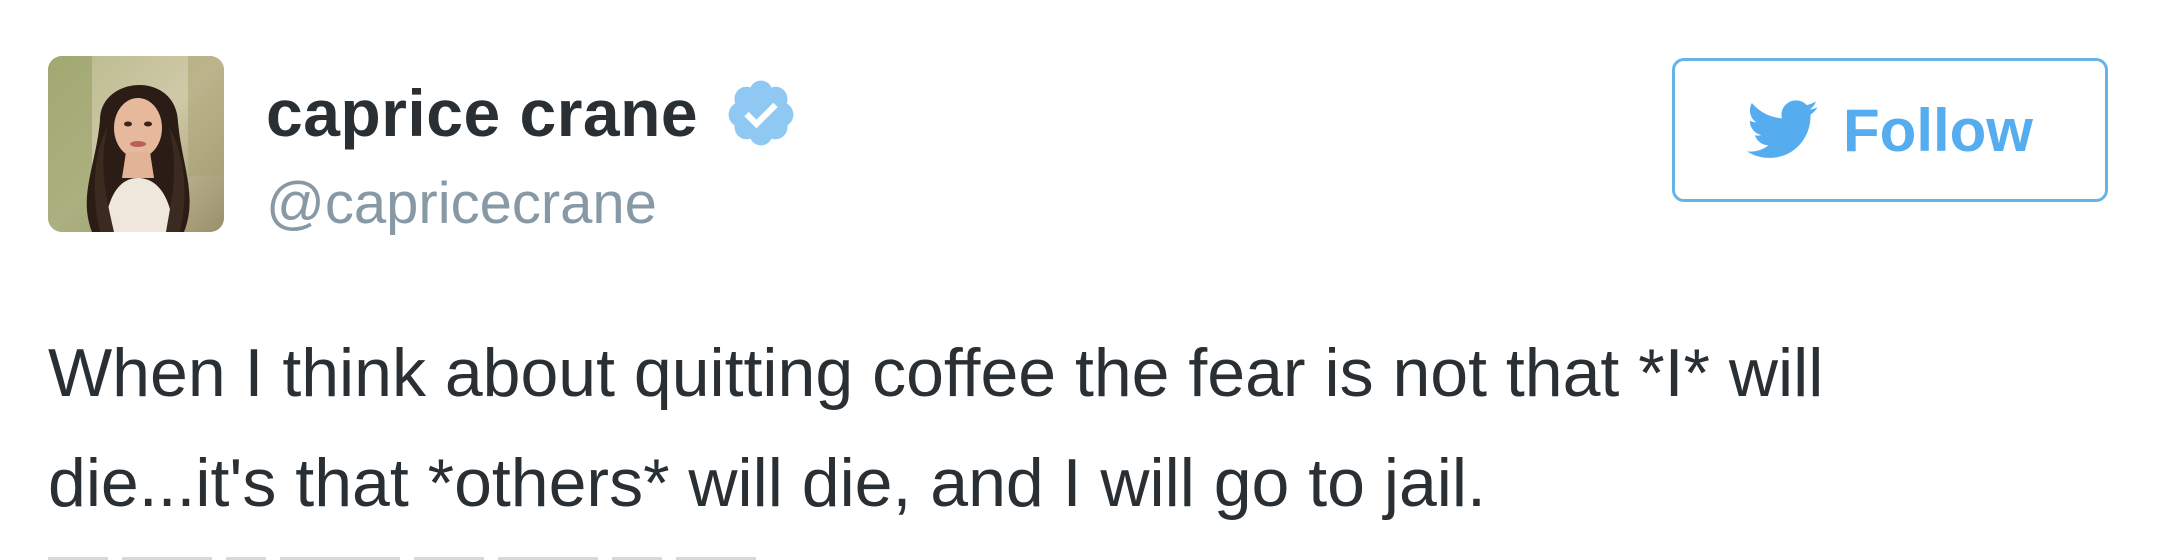 Image resolution: width=2166 pixels, height=560 pixels. I want to click on twitter-bird-icon, so click(1783, 130).